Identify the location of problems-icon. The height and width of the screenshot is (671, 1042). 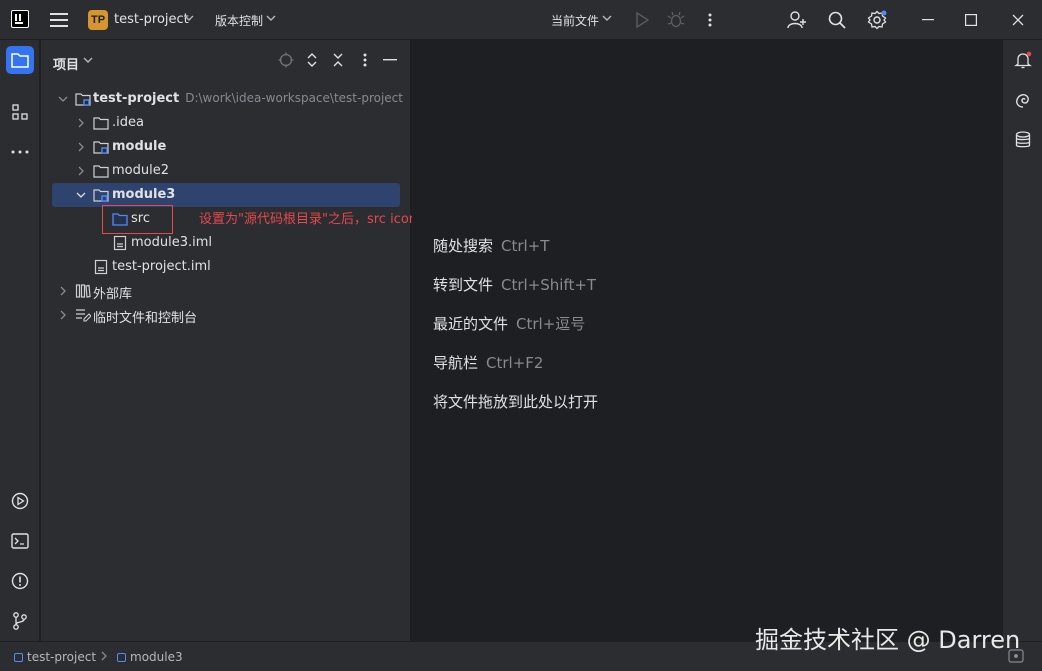
(20, 581).